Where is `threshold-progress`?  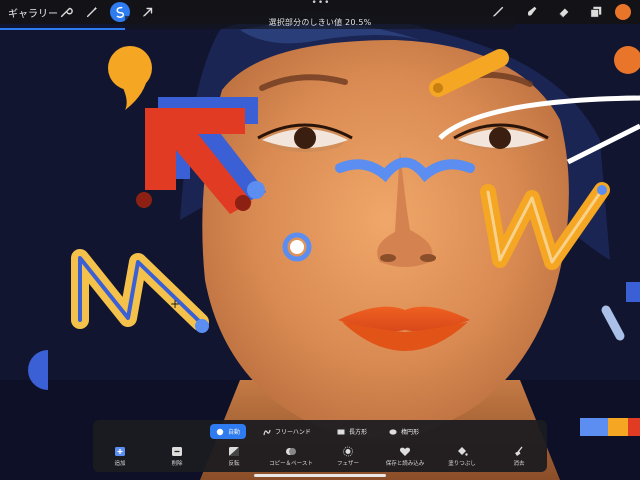 threshold-progress is located at coordinates (62, 29).